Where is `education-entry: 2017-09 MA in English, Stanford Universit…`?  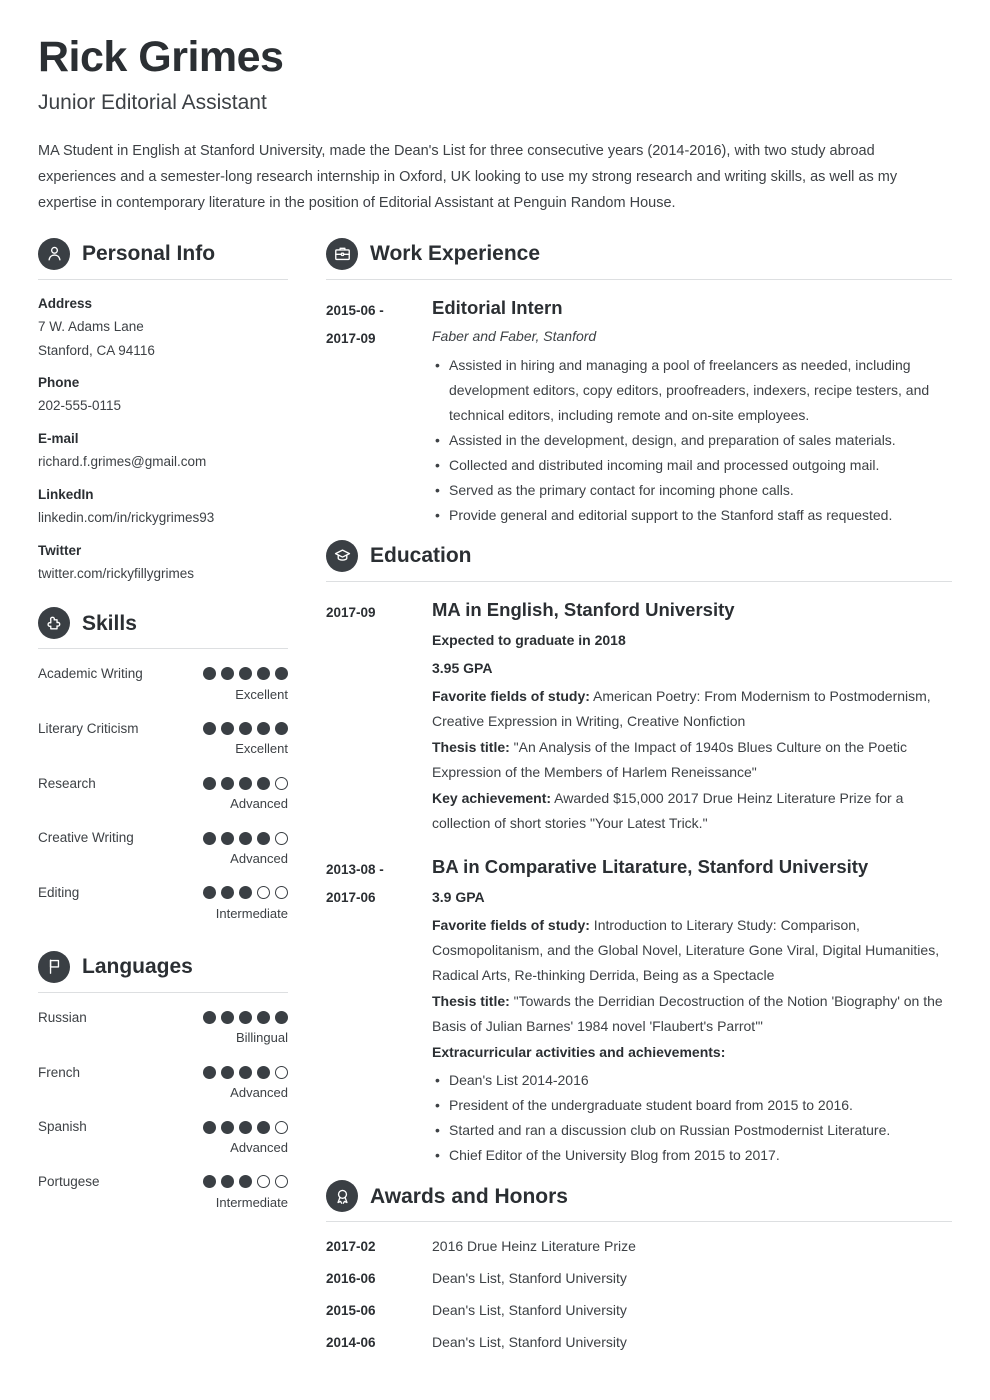
education-entry: 2017-09 MA in English, Stanford Universit… is located at coordinates (639, 717).